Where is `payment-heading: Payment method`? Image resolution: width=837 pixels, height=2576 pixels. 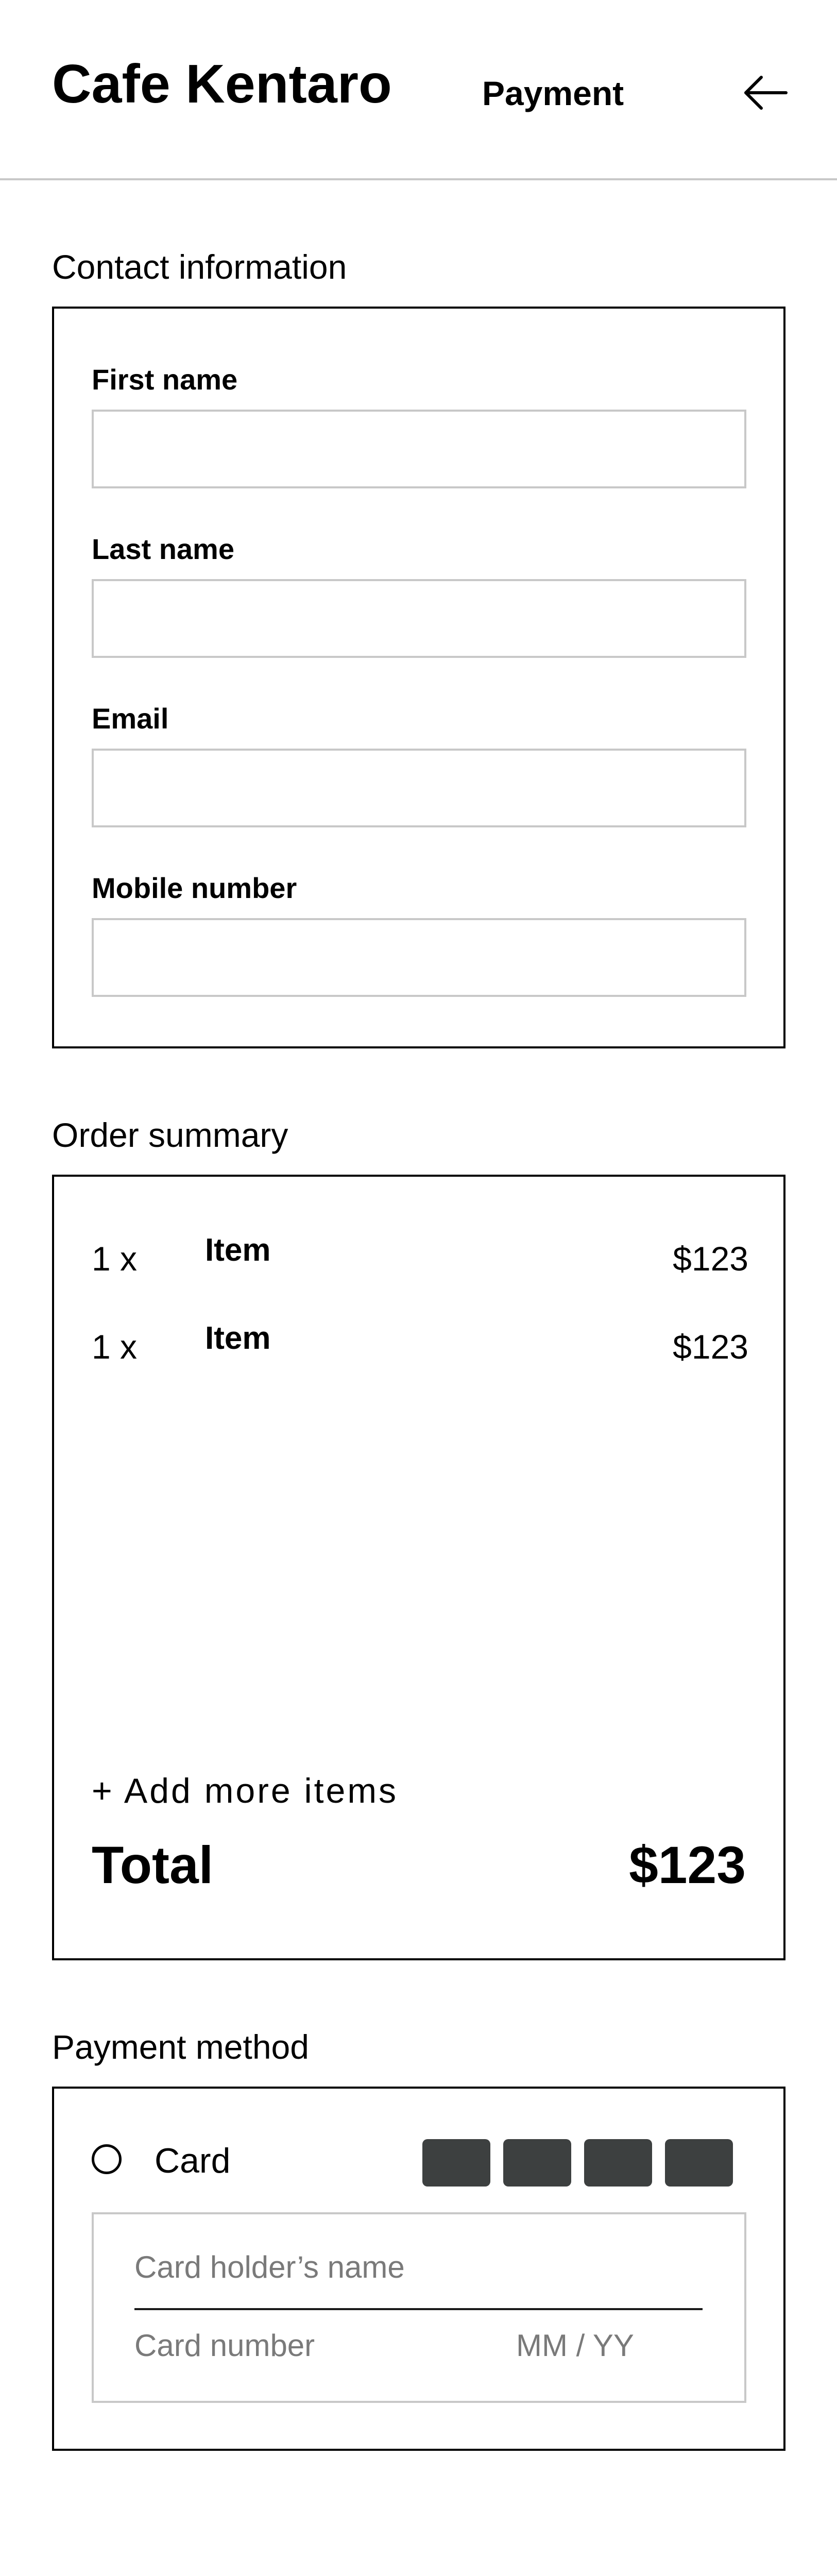
payment-heading: Payment method is located at coordinates (181, 2047).